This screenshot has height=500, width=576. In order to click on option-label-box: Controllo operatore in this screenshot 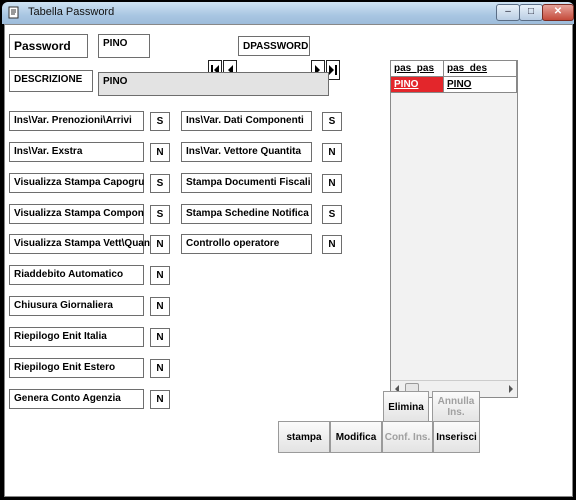, I will do `click(246, 244)`.